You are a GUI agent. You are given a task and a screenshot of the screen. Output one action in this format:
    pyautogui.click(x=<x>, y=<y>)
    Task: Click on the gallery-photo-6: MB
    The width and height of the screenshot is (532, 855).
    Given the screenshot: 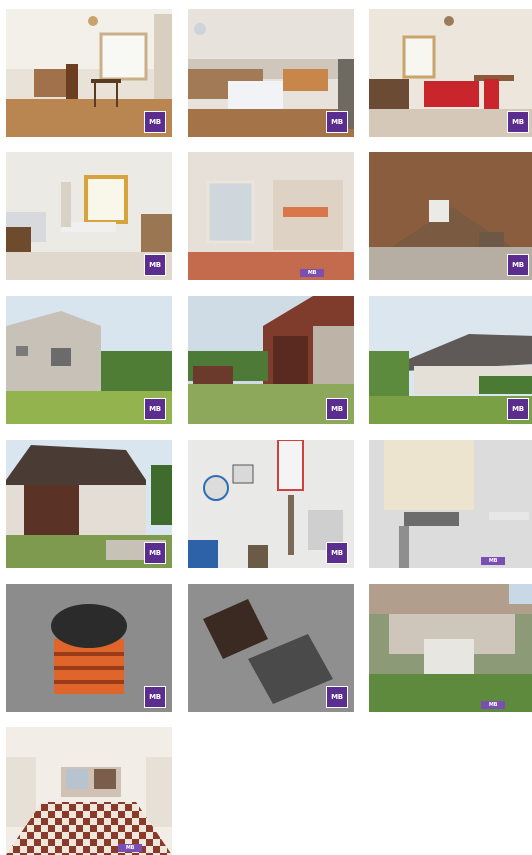 What is the action you would take?
    pyautogui.click(x=450, y=216)
    